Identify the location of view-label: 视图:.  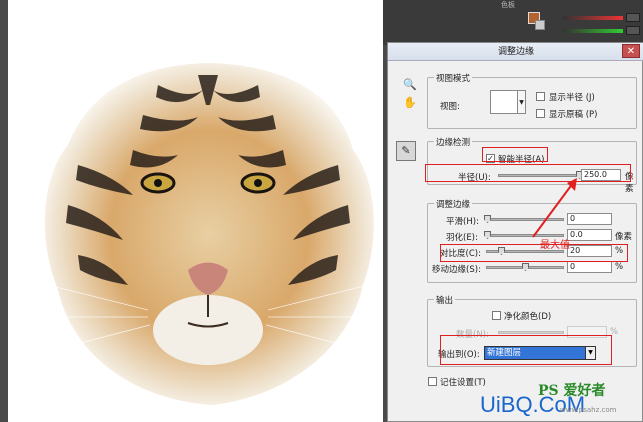
(450, 107).